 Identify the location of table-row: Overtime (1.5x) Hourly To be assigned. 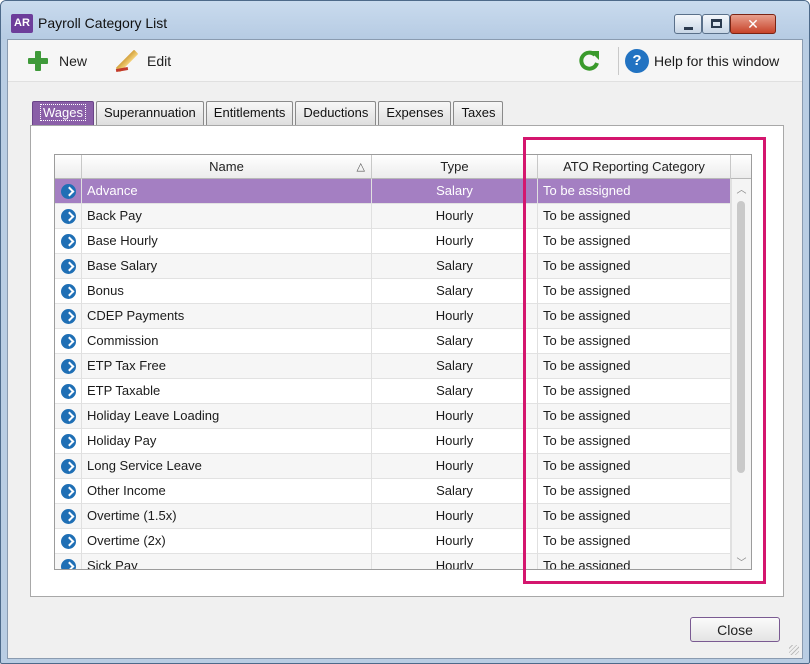
(393, 516).